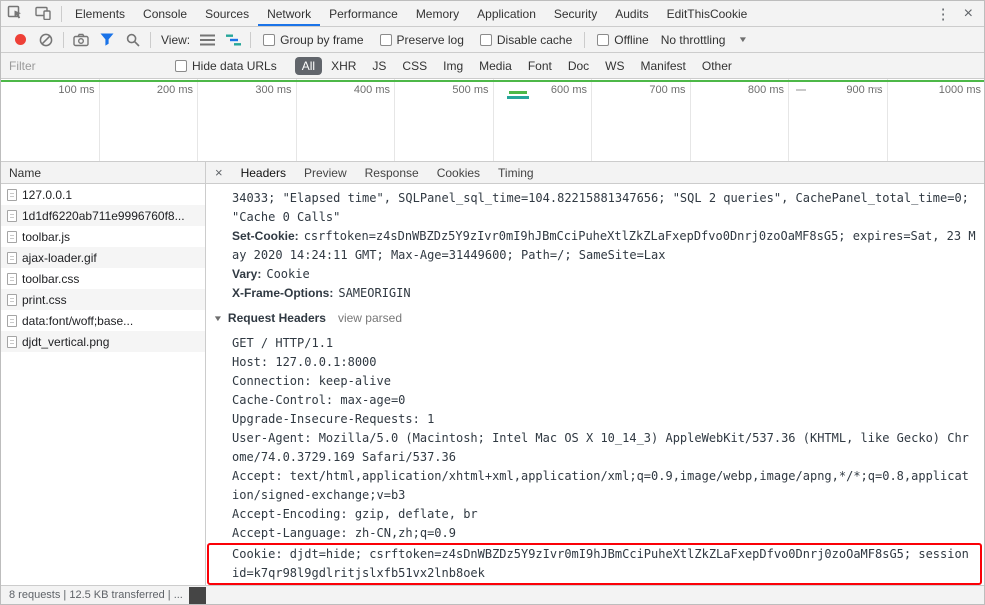  What do you see at coordinates (943, 14) in the screenshot?
I see `overflow-menu-icon: ⋮` at bounding box center [943, 14].